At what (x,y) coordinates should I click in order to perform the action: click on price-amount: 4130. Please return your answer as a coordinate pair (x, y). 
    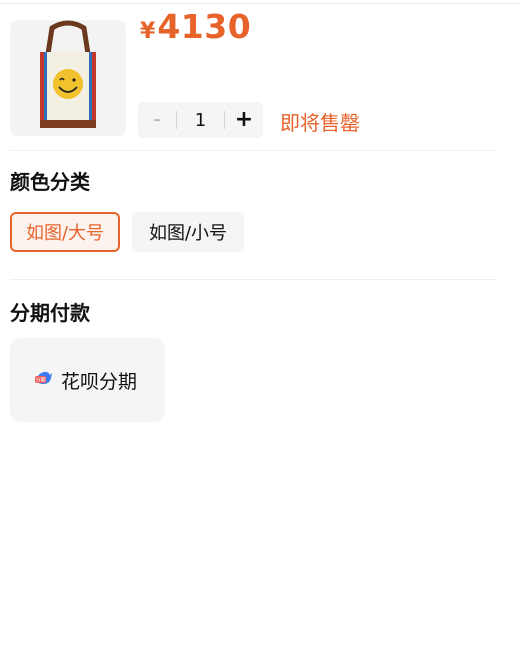
    Looking at the image, I should click on (204, 26).